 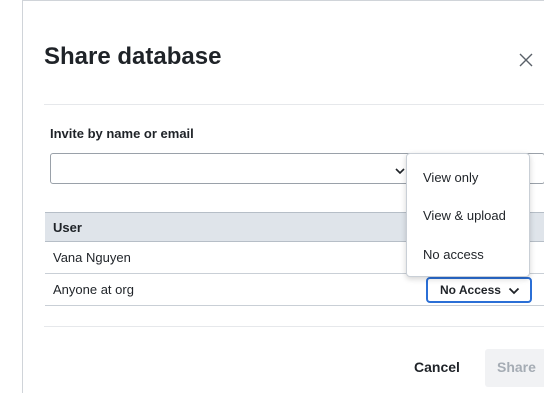 I want to click on dialog-title: Share database, so click(x=133, y=56).